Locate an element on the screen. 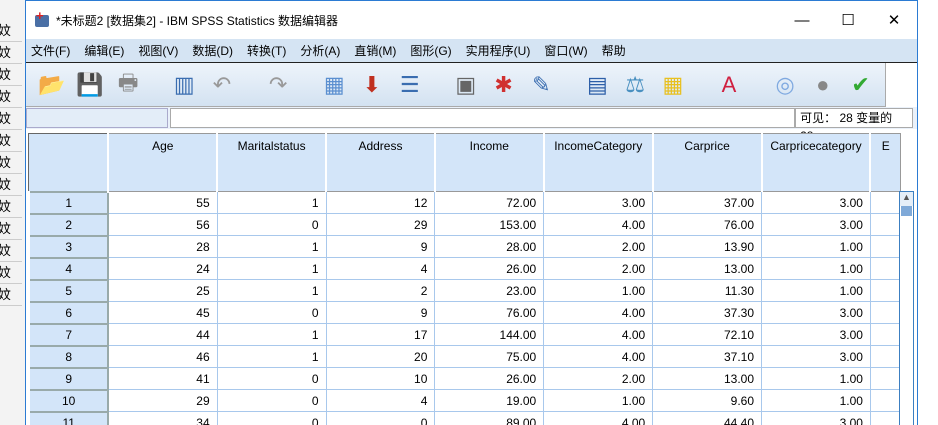 The width and height of the screenshot is (938, 425). data-cell: 144.00 is located at coordinates (489, 334).